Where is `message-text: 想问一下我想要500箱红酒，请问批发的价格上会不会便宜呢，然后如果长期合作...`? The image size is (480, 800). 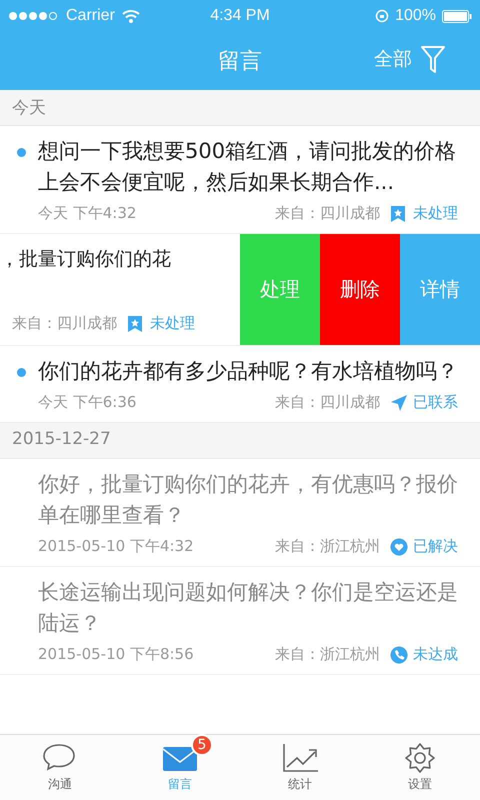 message-text: 想问一下我想要500箱红酒，请问批发的价格上会不会便宜呢，然后如果长期合作... is located at coordinates (248, 167).